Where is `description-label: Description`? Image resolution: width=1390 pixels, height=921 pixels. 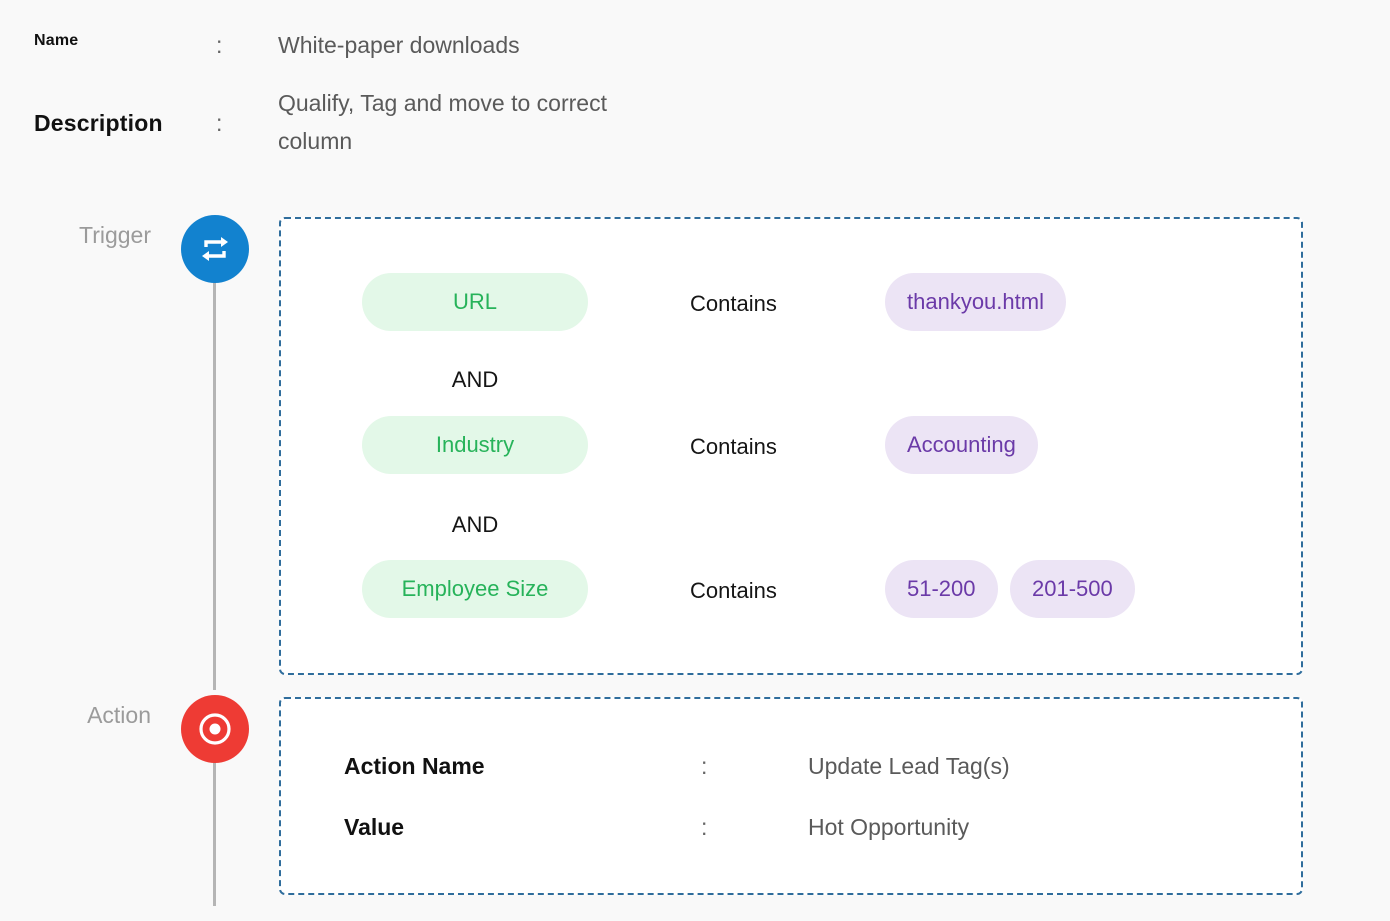
description-label: Description is located at coordinates (98, 123).